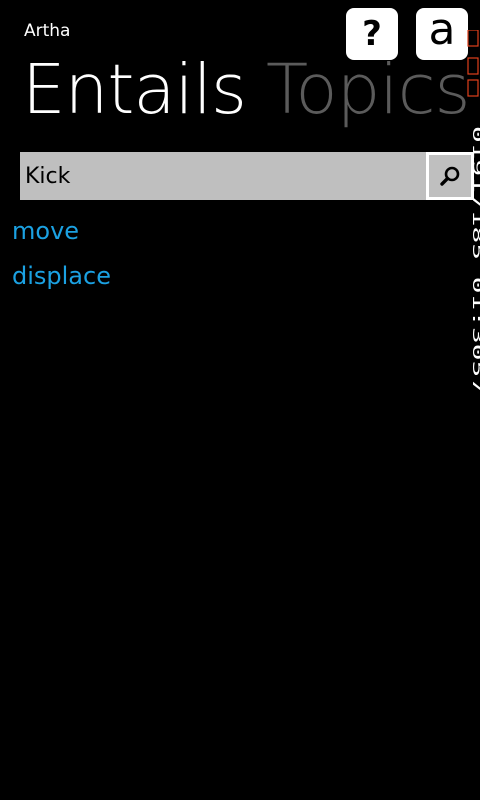 The width and height of the screenshot is (480, 800). I want to click on search-bar, so click(247, 176).